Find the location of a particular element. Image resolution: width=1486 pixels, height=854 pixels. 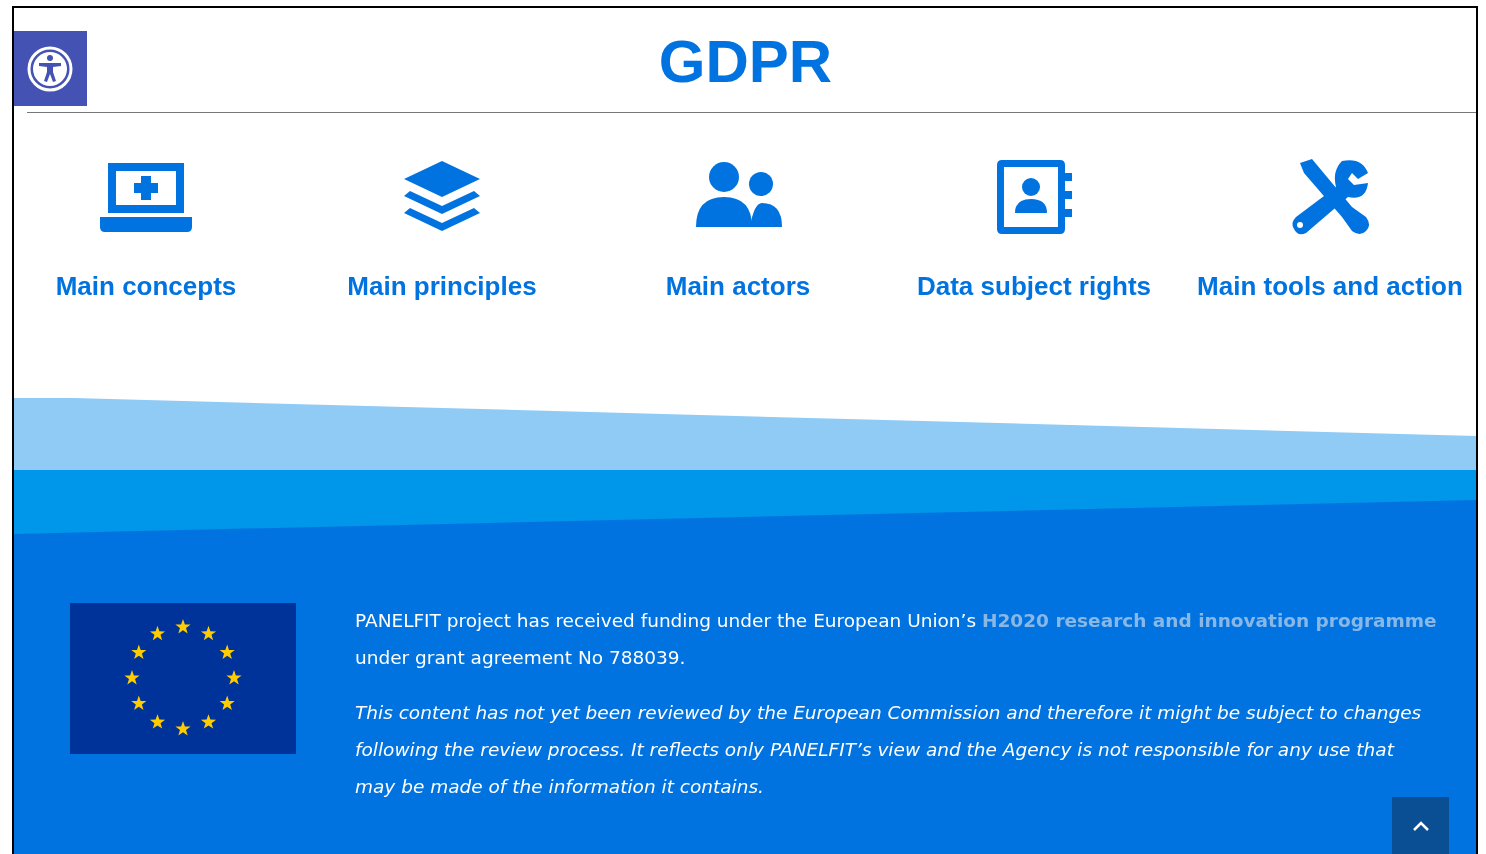

nav-link: Data subject rights is located at coordinates (1034, 229).